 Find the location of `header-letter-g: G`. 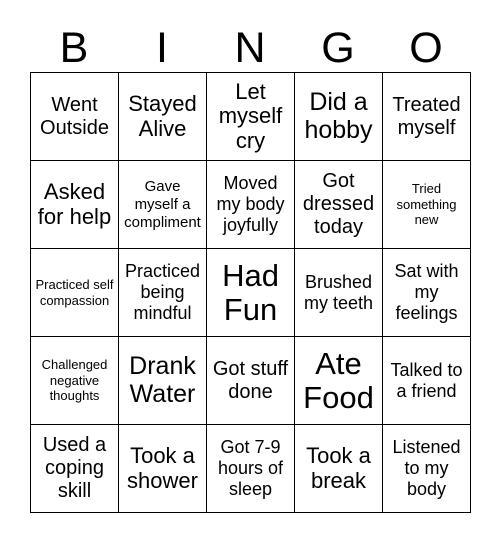

header-letter-g: G is located at coordinates (338, 48).